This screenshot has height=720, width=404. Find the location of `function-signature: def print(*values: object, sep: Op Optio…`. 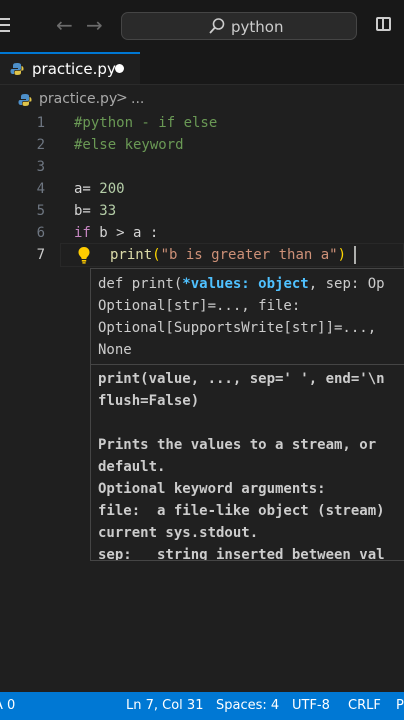

function-signature: def print(*values: object, sep: Op Optio… is located at coordinates (241, 317).